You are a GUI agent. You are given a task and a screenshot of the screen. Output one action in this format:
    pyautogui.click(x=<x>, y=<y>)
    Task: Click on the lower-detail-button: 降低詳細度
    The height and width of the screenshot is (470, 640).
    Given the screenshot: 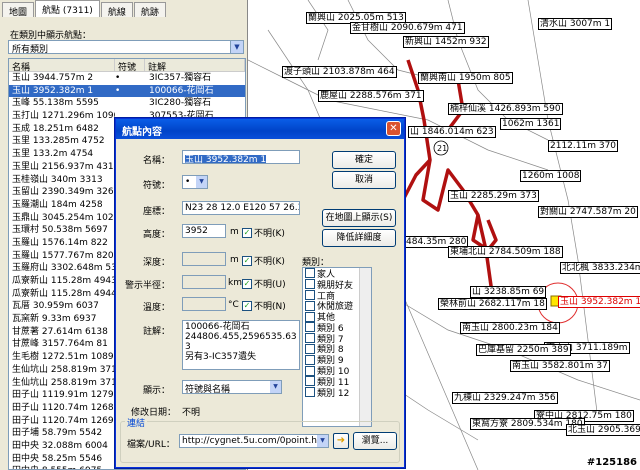 What is the action you would take?
    pyautogui.click(x=359, y=238)
    